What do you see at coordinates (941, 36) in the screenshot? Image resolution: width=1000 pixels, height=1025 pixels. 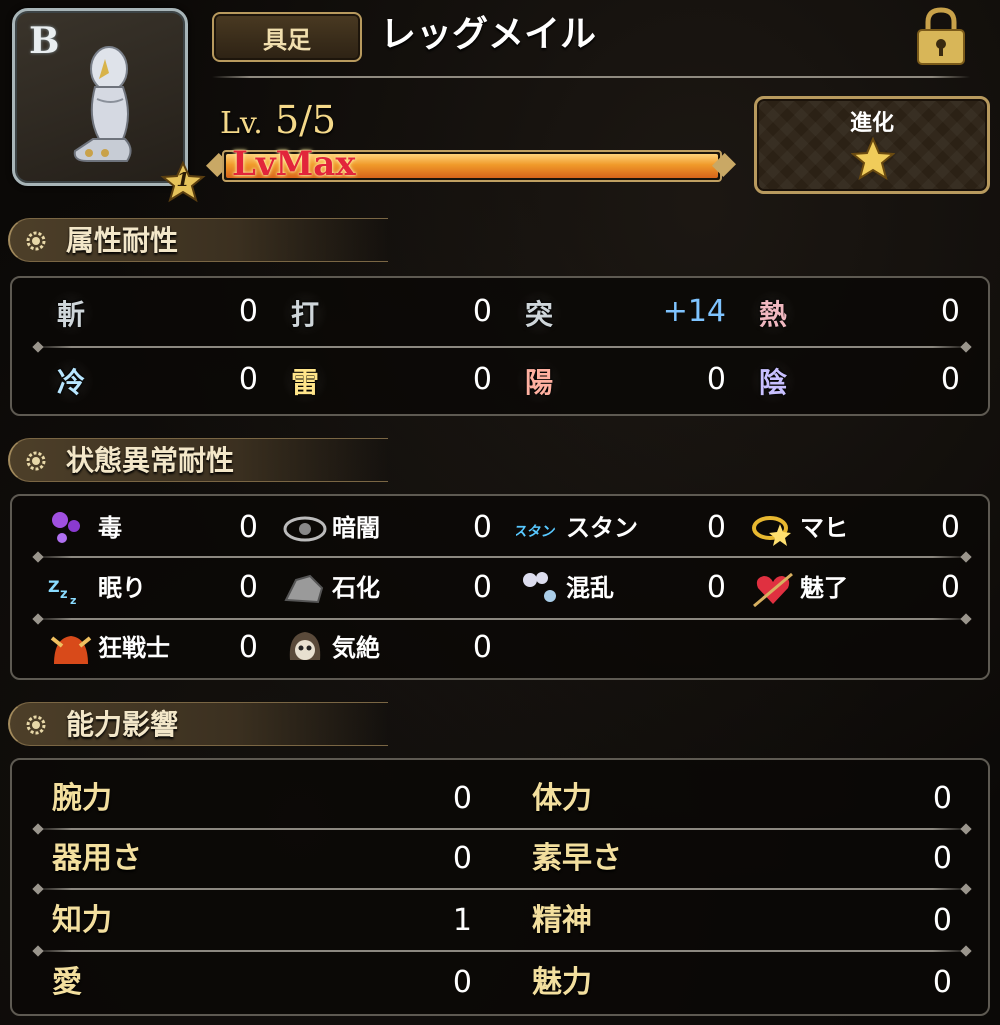 I see `lock-icon` at bounding box center [941, 36].